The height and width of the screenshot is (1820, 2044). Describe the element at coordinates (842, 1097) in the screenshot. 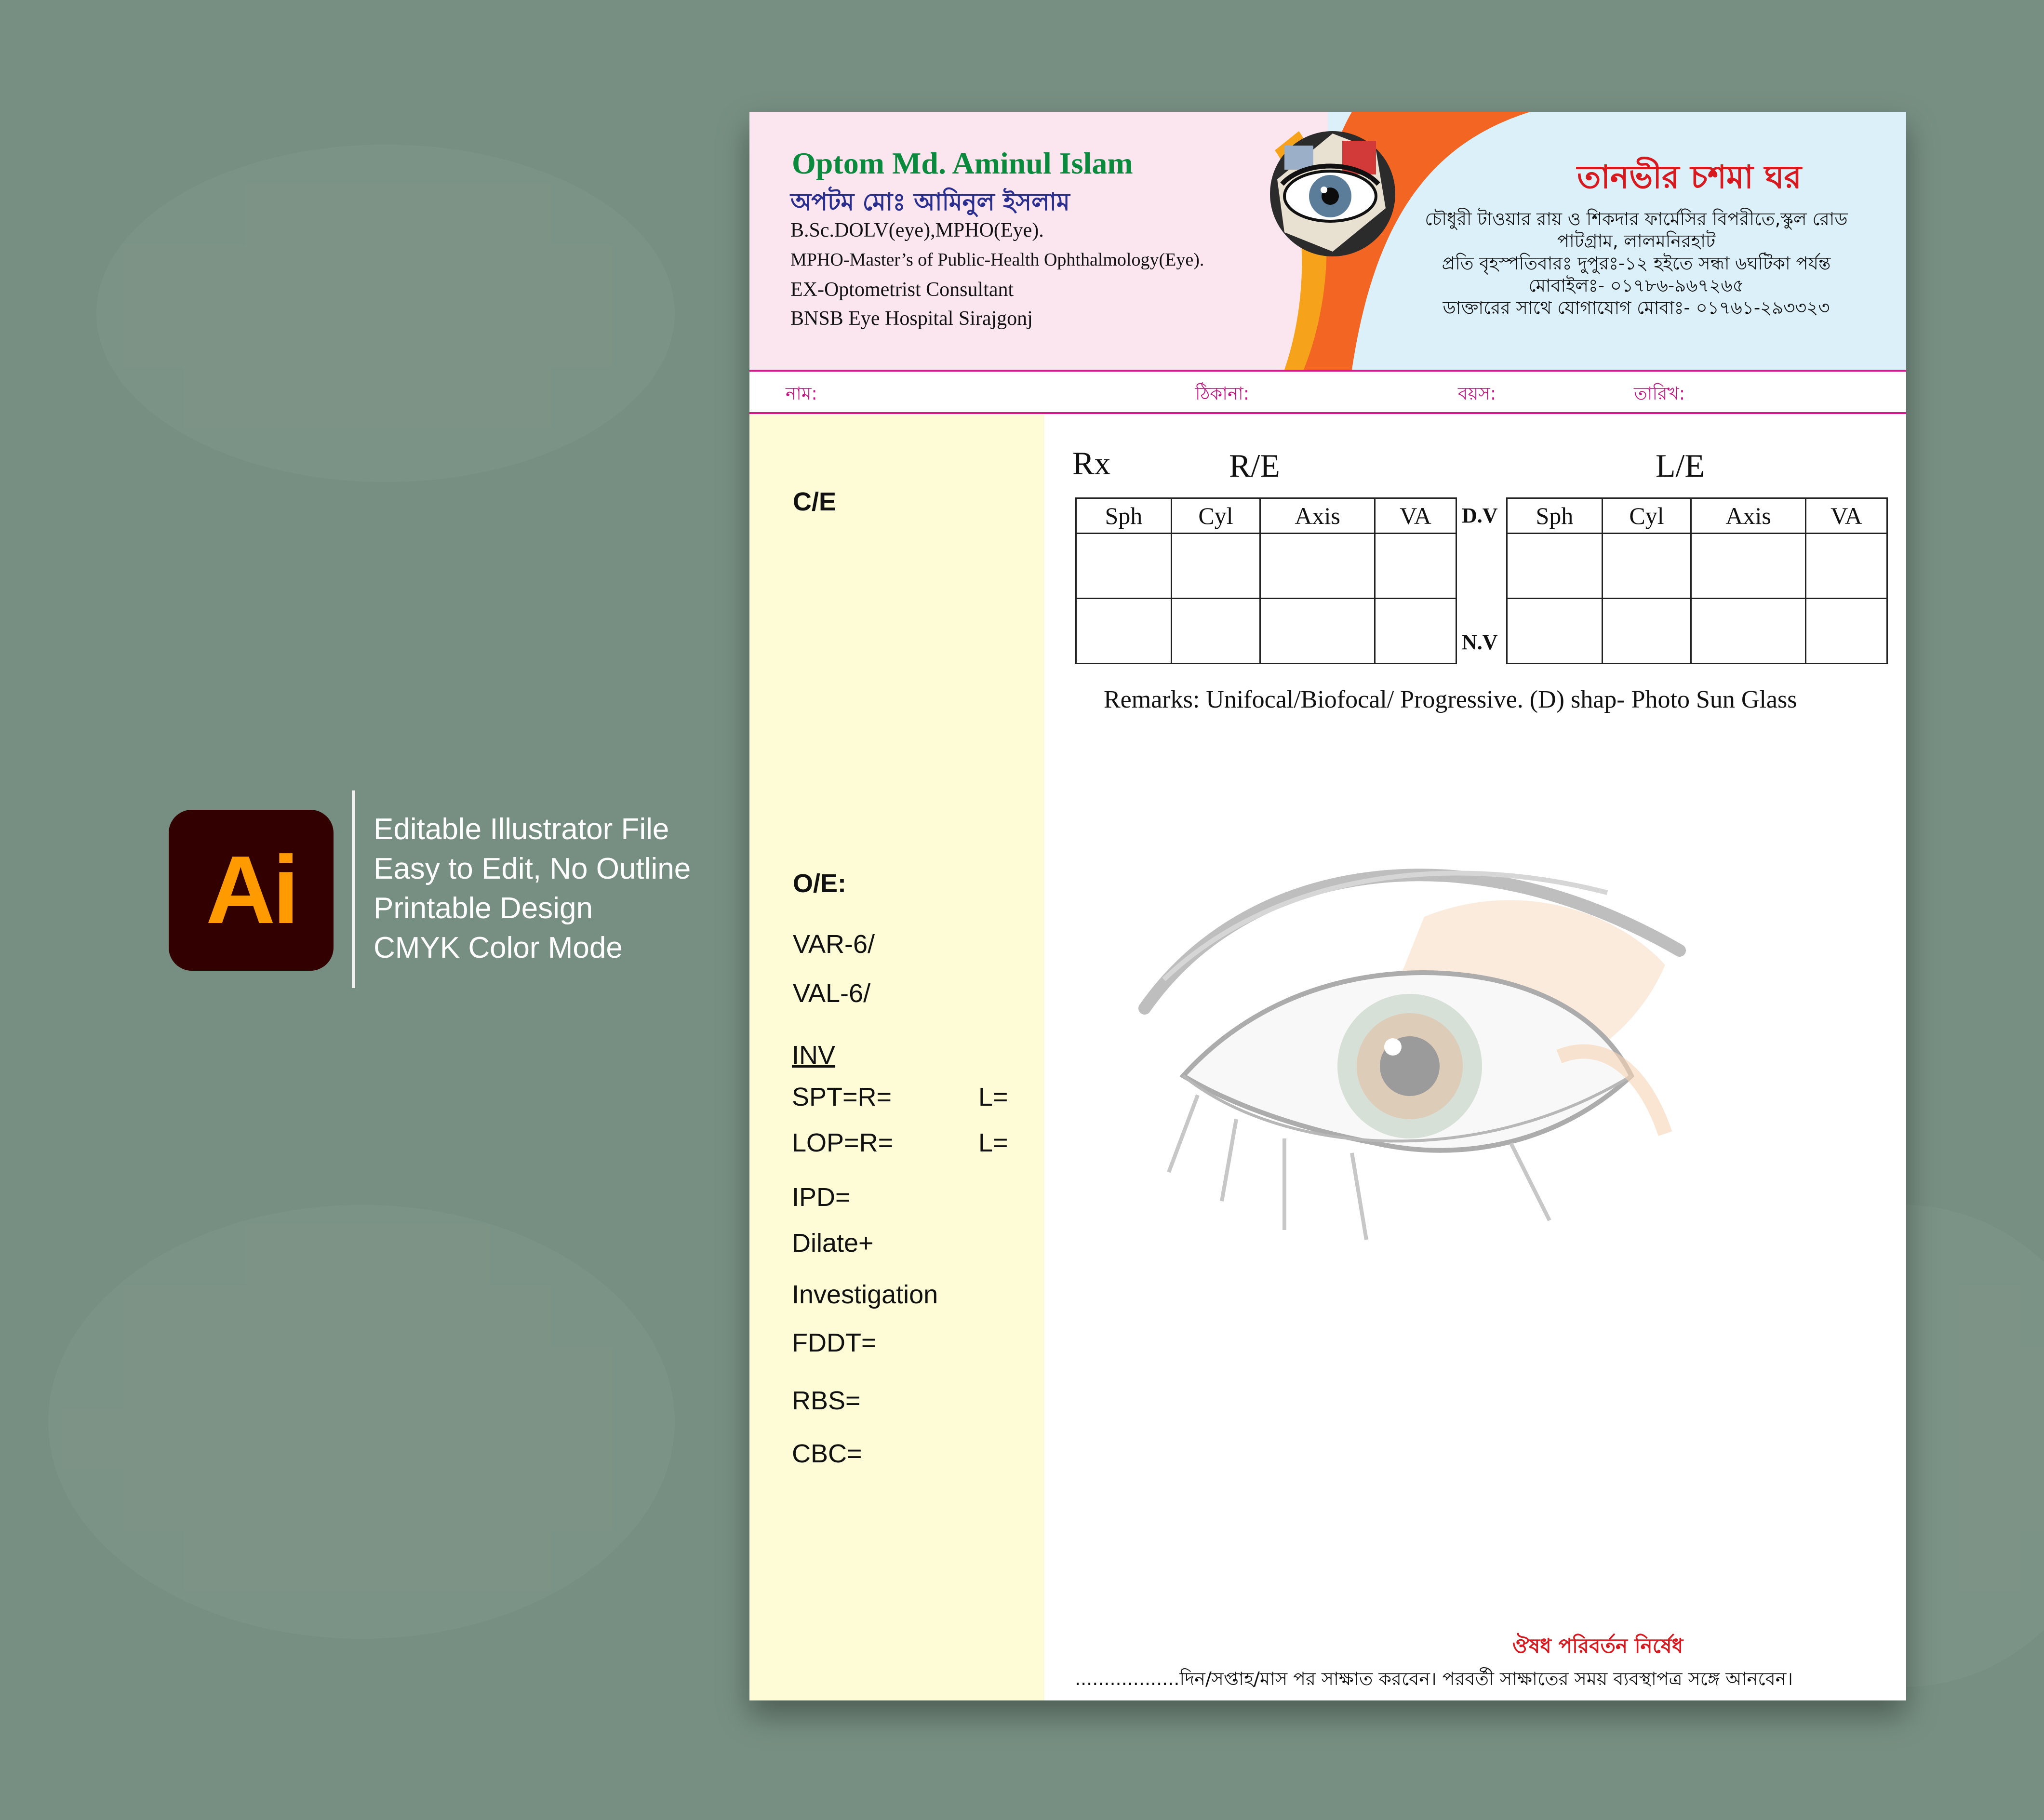

I see `spt-label: SPT=R=` at that location.